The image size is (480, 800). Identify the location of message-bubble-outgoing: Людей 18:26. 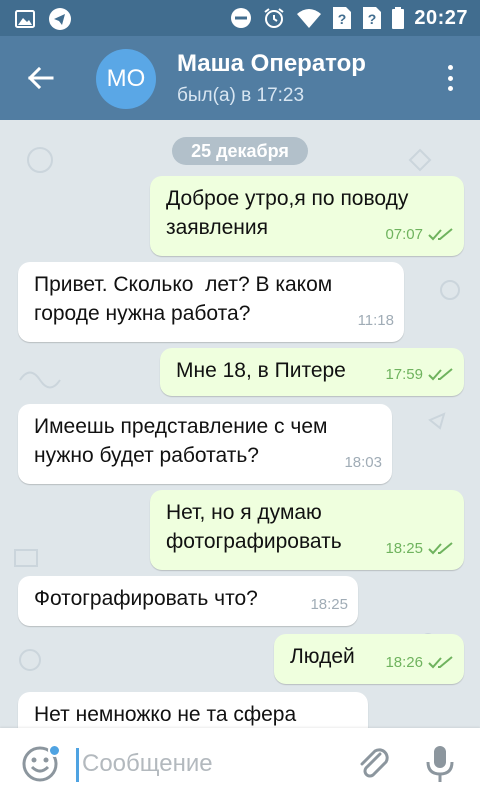
(369, 659).